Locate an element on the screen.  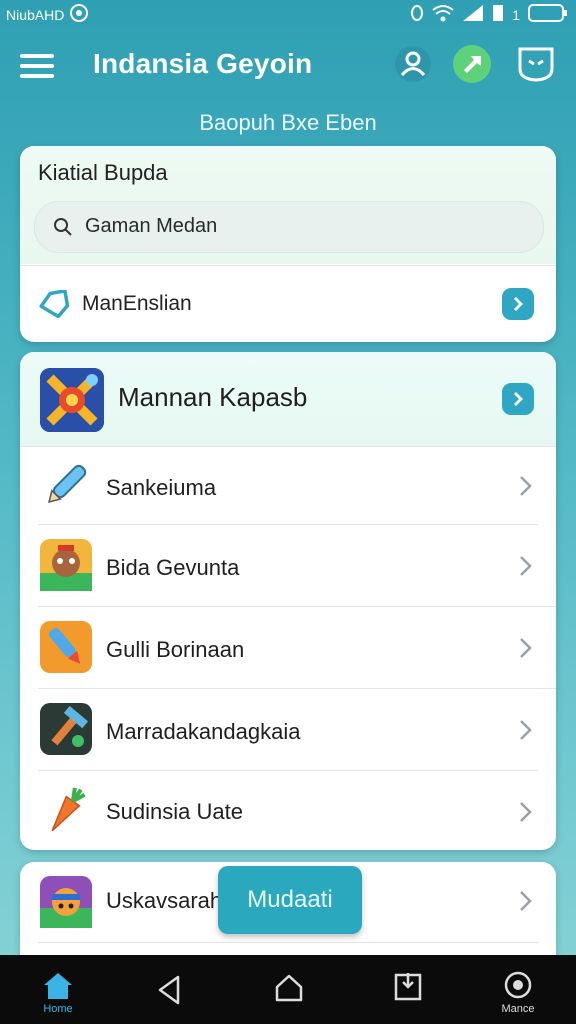
list-item-label: Sankeiuma is located at coordinates (161, 487).